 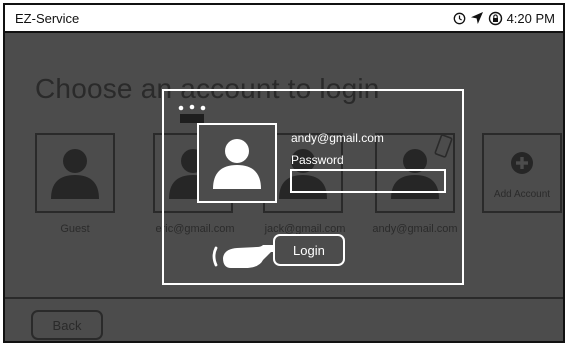 What do you see at coordinates (192, 113) in the screenshot?
I see `crown-icon` at bounding box center [192, 113].